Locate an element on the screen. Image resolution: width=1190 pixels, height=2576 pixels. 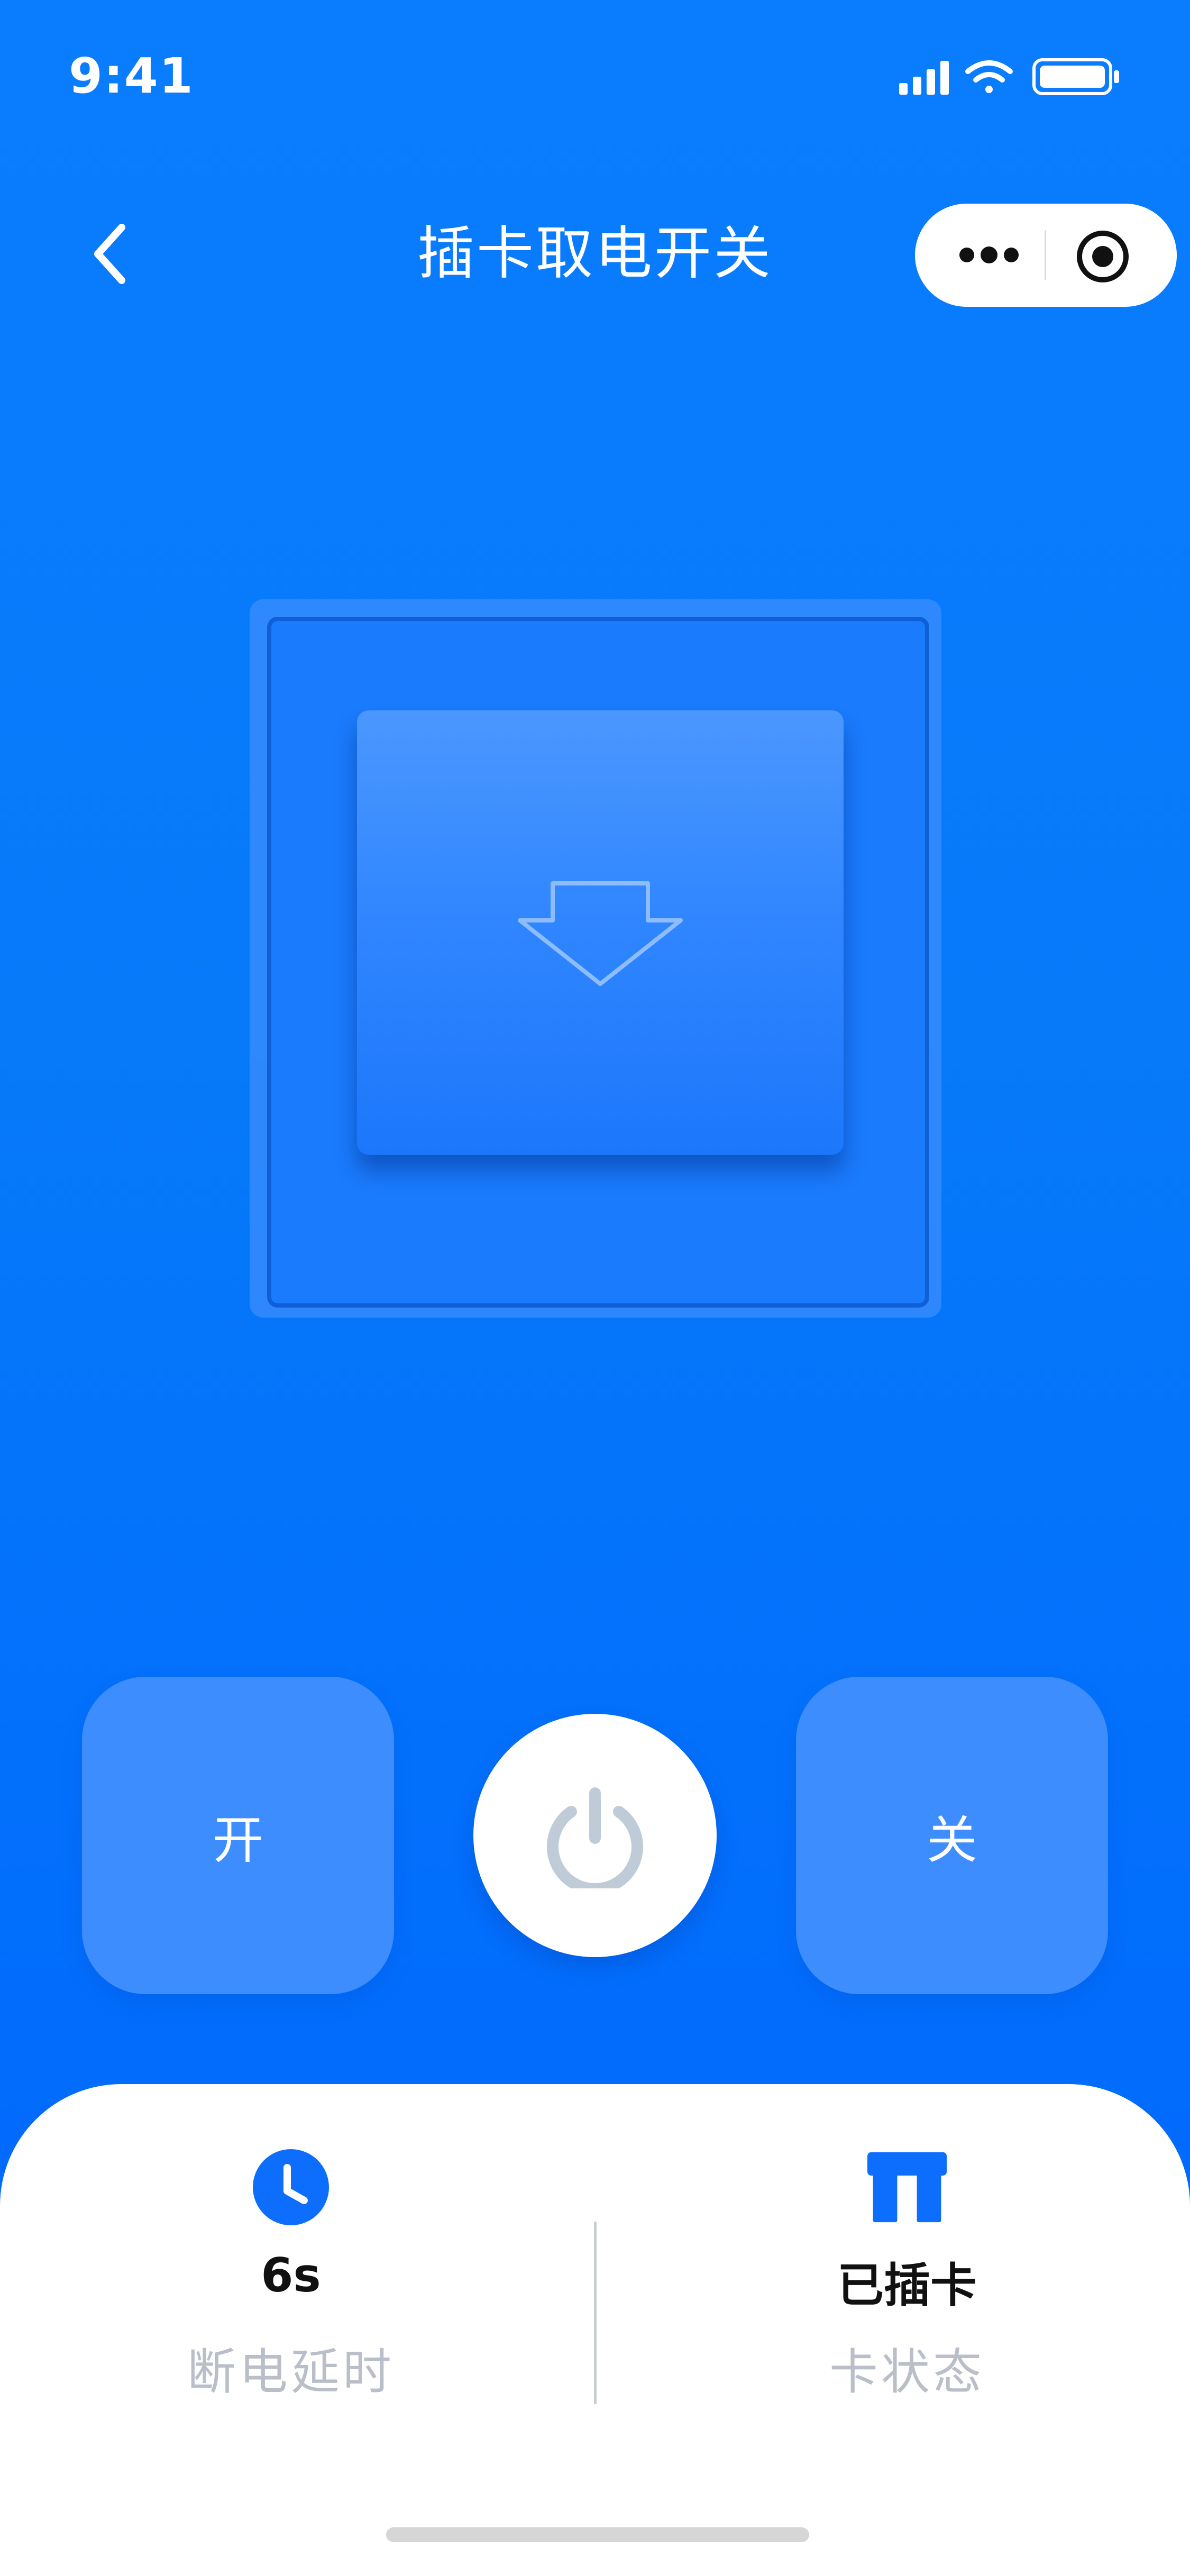
capsule-divider is located at coordinates (1045, 255).